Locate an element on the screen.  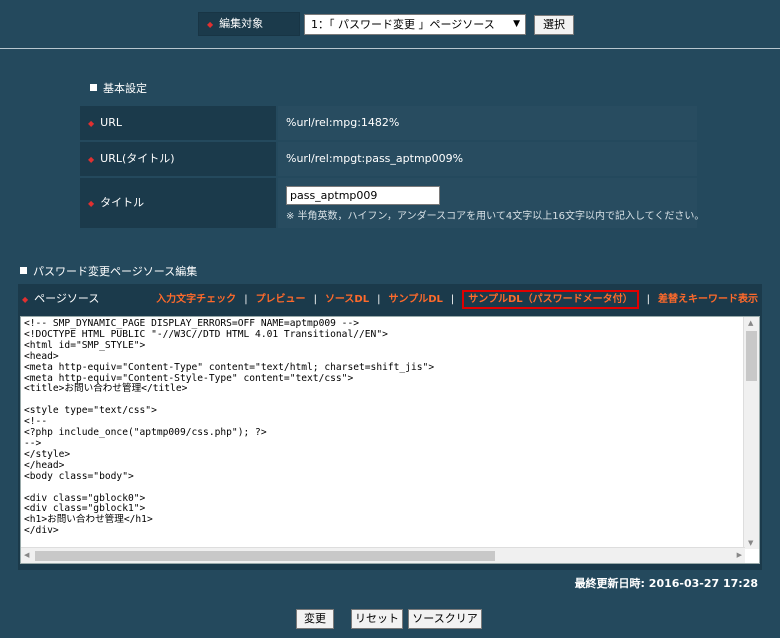
edit-target-select: 1：「 パスワード変更 」ページソース ▼ is located at coordinates (415, 24).